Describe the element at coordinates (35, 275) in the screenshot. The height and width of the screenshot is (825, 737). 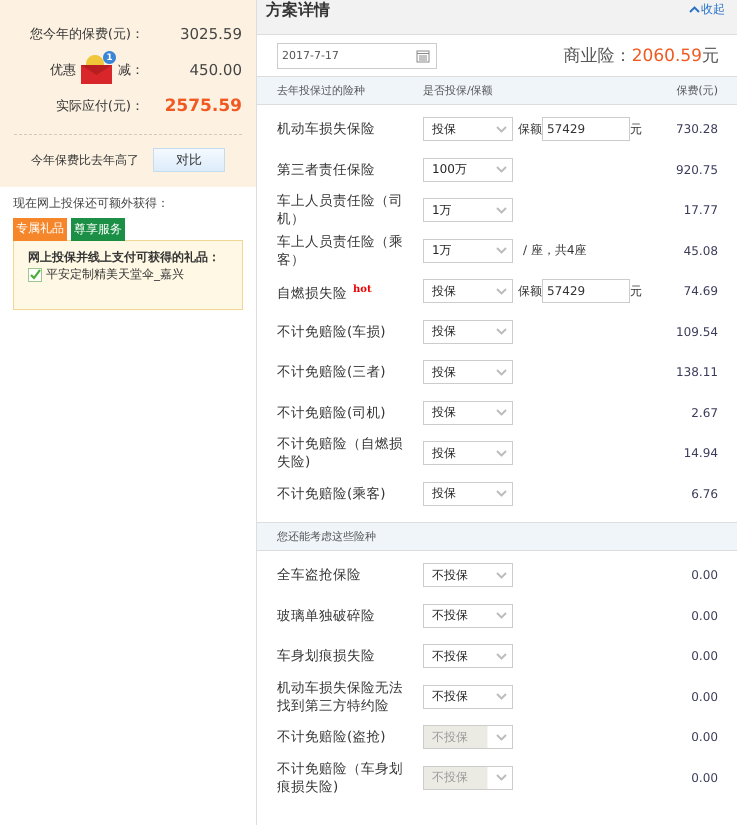
I see `checkbox` at that location.